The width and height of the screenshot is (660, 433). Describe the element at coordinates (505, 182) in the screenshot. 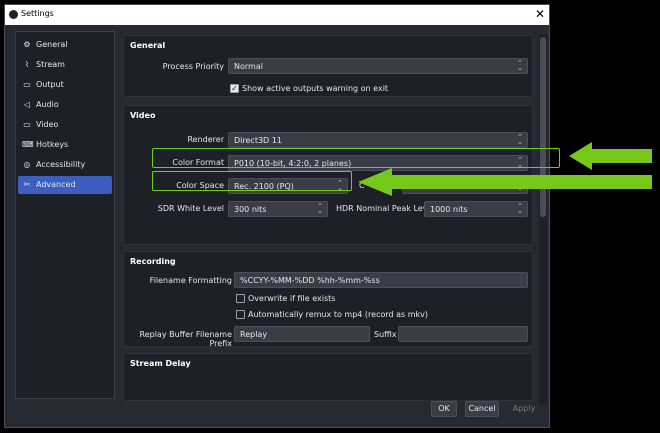

I see `arrow-pointing-color-space` at that location.